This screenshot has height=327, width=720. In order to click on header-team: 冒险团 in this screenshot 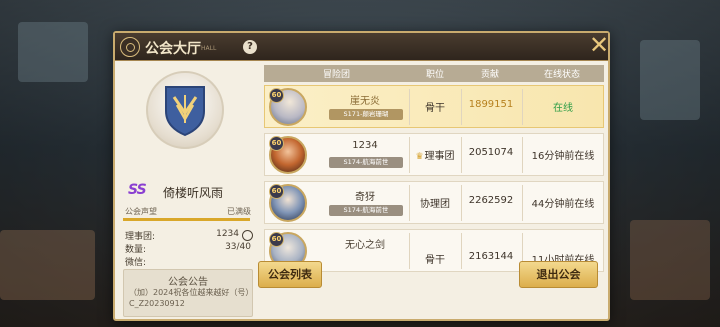, I will do `click(336, 75)`.